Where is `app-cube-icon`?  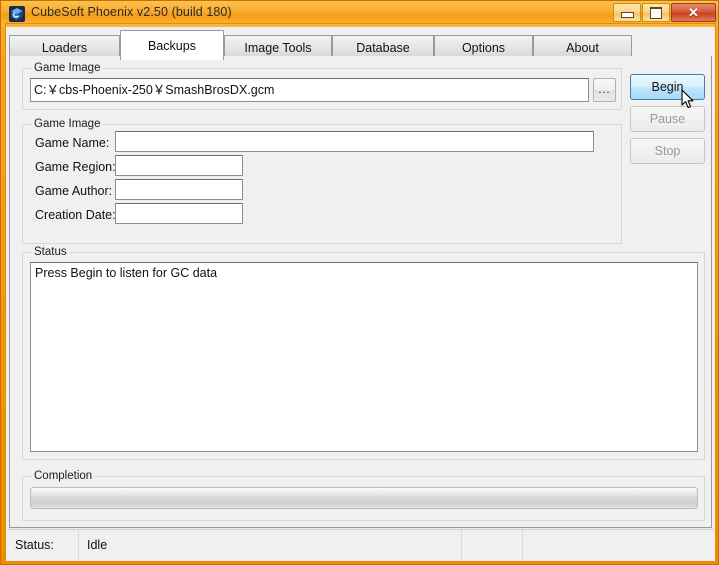 app-cube-icon is located at coordinates (17, 14).